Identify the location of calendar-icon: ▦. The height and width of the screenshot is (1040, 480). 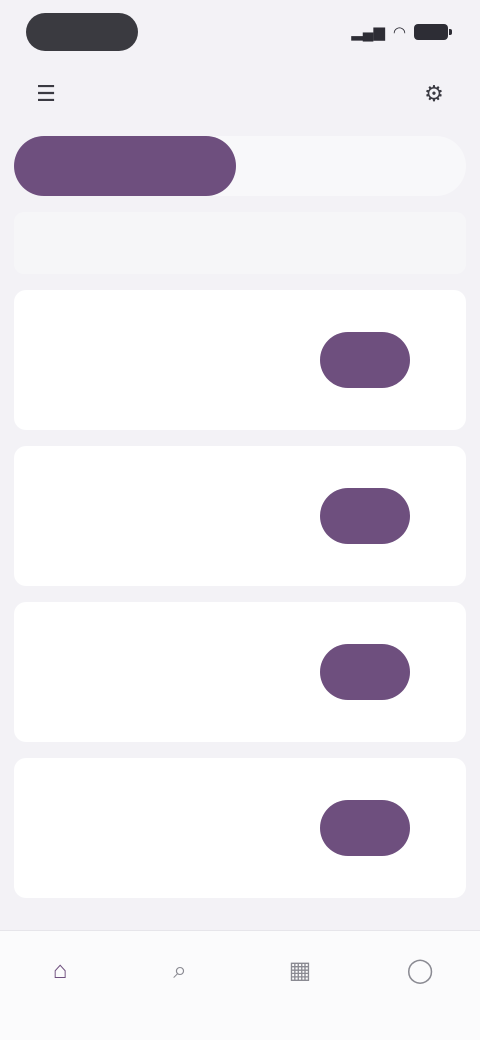
(300, 970).